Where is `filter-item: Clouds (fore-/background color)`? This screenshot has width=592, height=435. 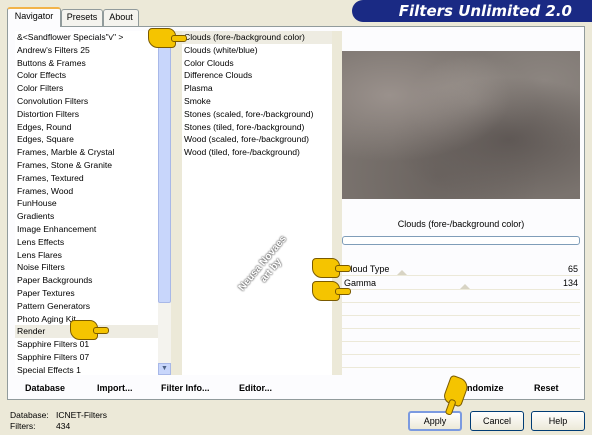 filter-item: Clouds (fore-/background color) is located at coordinates (257, 37).